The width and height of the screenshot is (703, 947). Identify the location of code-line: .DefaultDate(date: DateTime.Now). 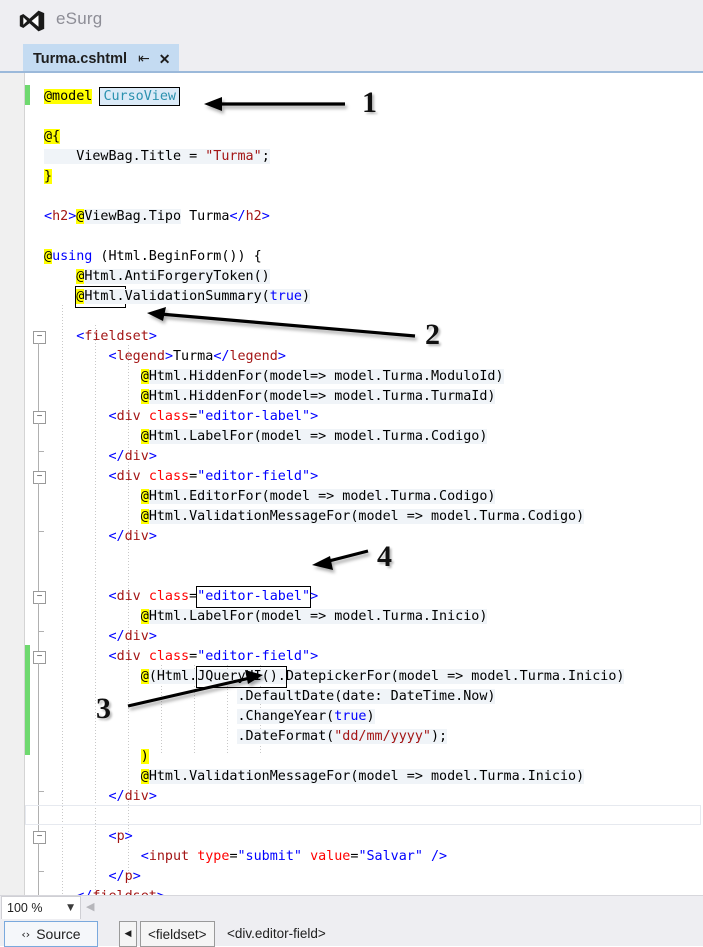
(366, 696).